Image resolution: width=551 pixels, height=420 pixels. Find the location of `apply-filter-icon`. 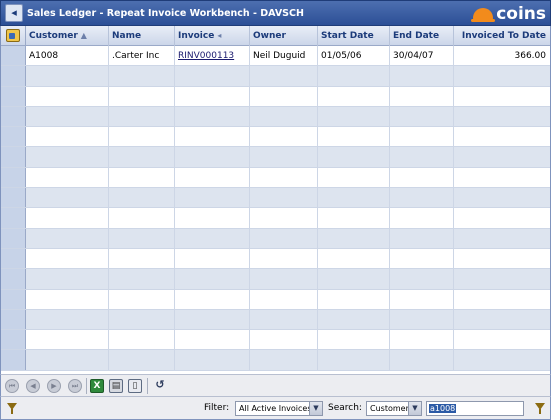

apply-filter-icon is located at coordinates (540, 408).